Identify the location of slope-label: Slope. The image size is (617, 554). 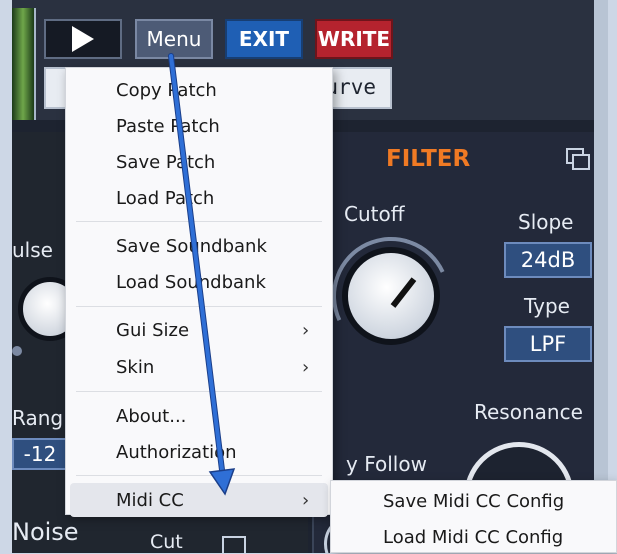
(546, 222).